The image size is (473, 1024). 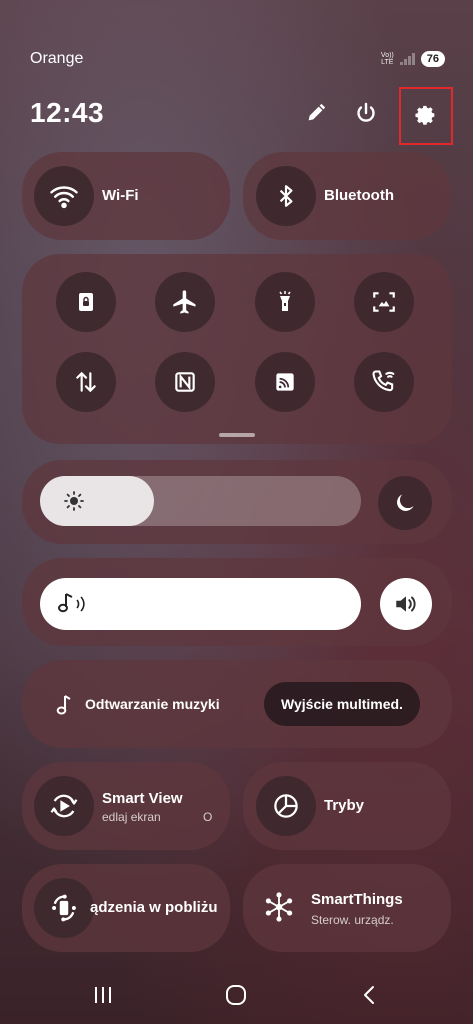 I want to click on wifi-label: Wi-Fi, so click(x=120, y=195).